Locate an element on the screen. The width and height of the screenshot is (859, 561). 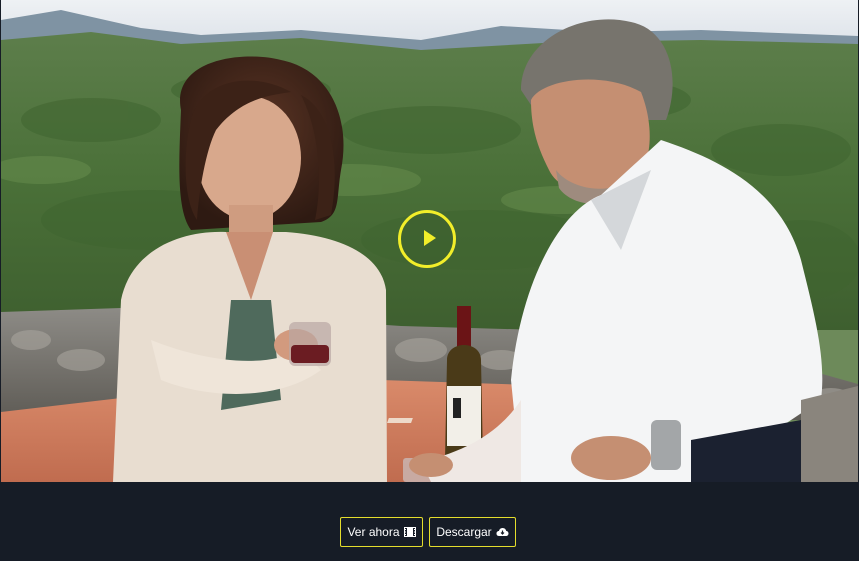
watch-now-label: Ver ahora is located at coordinates (373, 532).